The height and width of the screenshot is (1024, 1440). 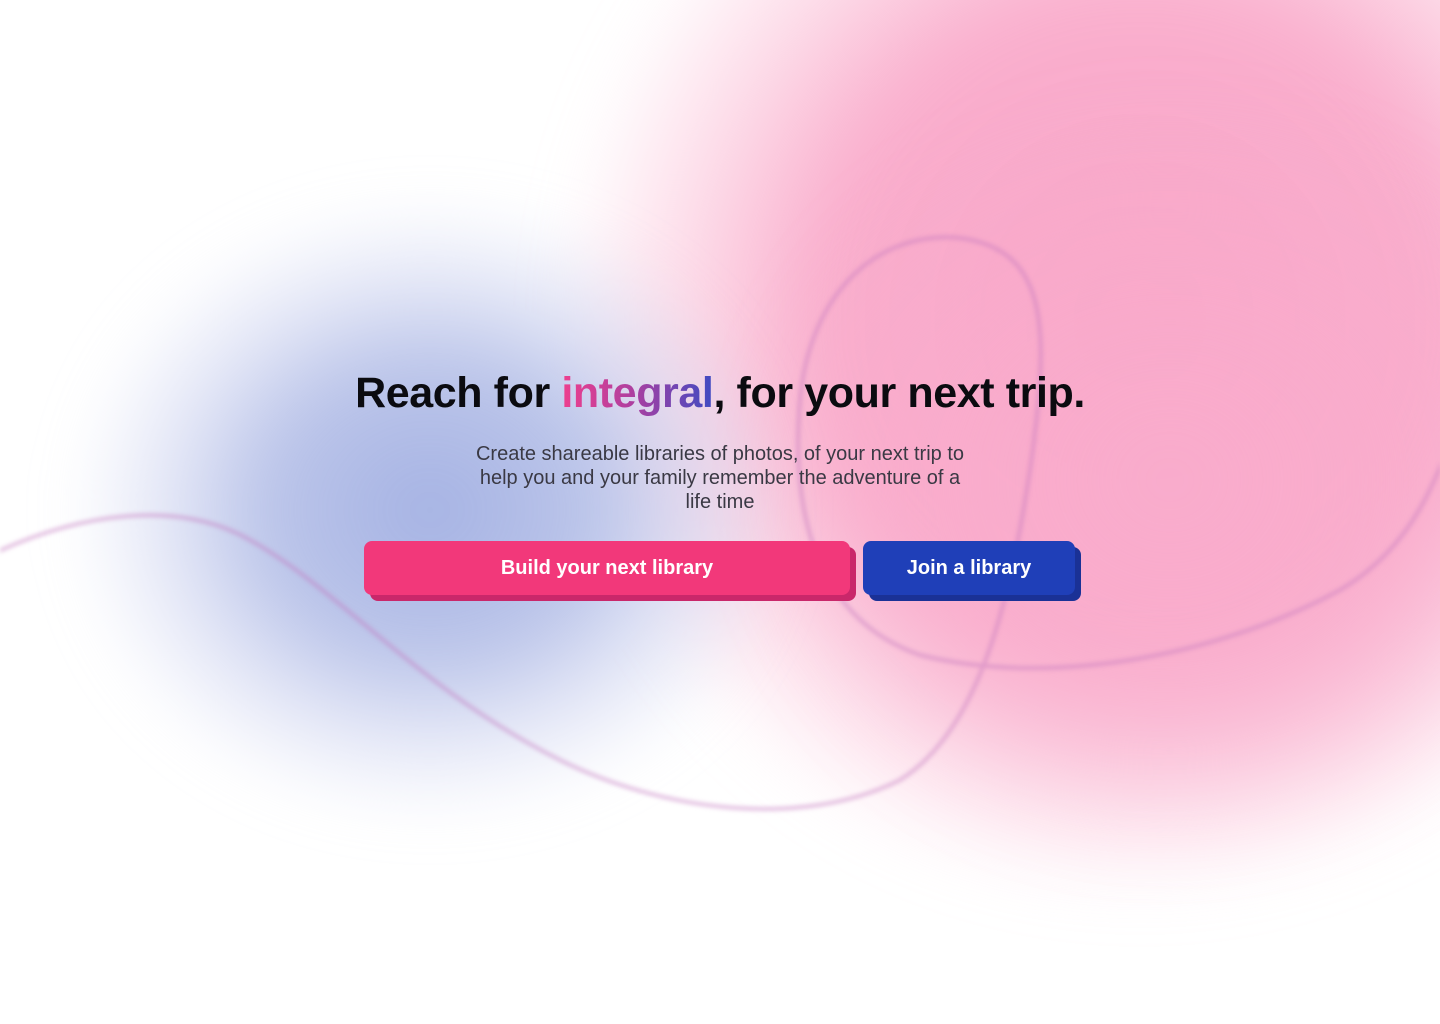 I want to click on headline-suffix: , for your next trip., so click(x=899, y=393).